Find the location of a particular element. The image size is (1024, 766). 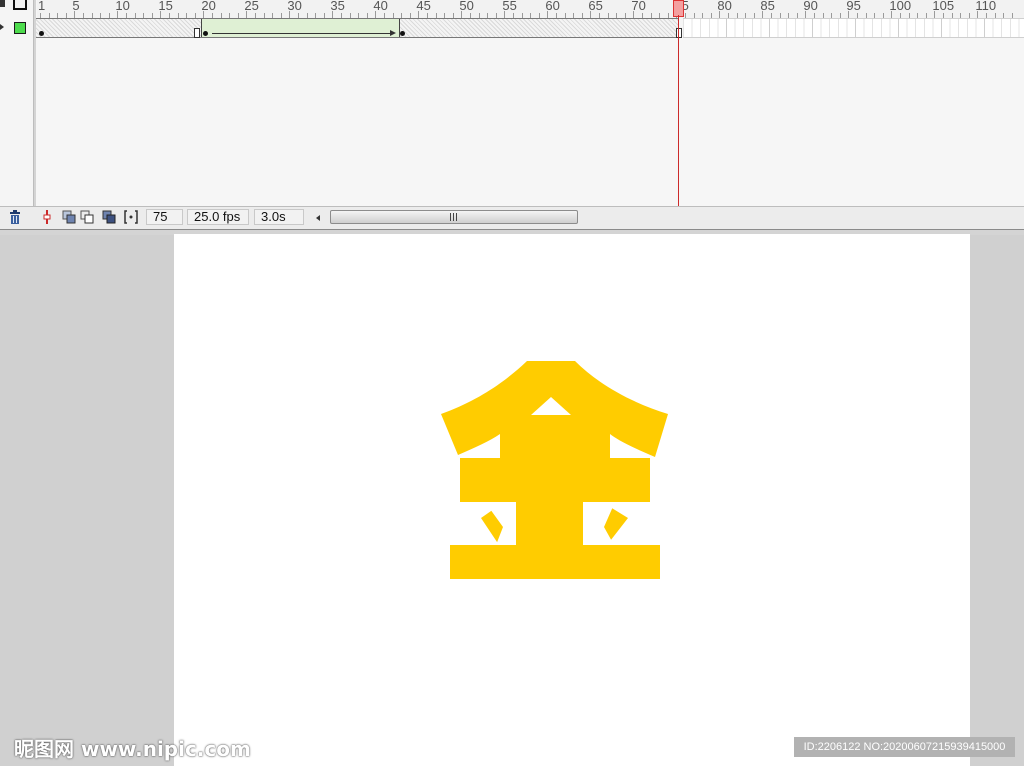

motion-tween-span is located at coordinates (300, 28).